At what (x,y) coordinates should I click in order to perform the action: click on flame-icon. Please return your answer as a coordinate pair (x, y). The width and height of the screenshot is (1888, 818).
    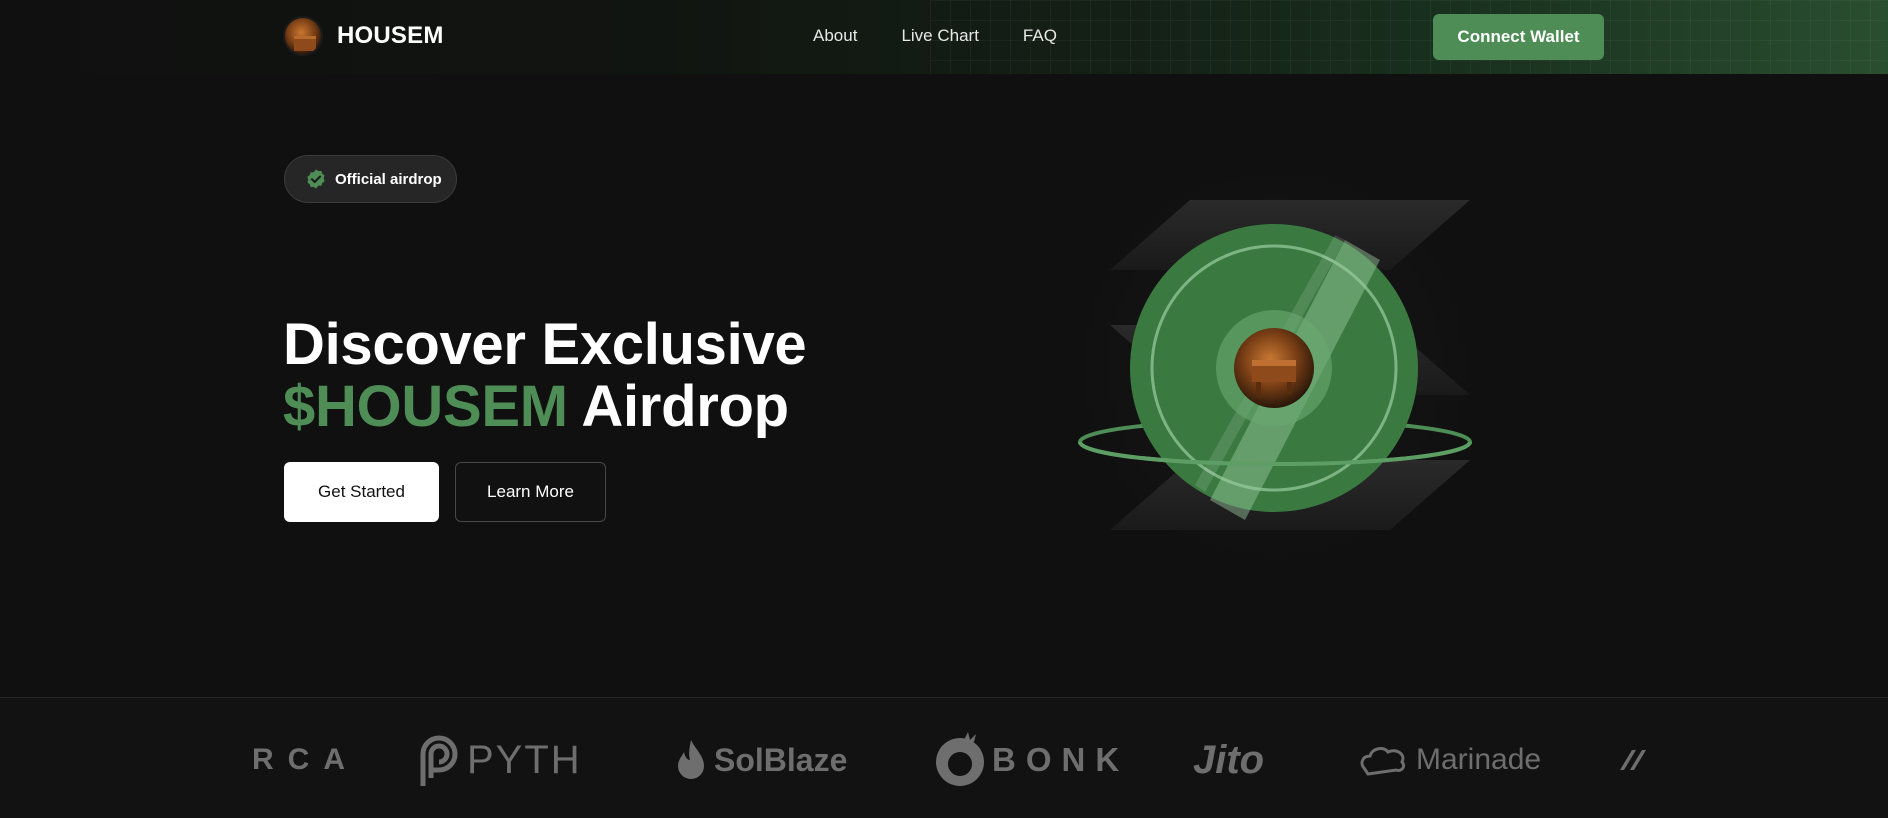
    Looking at the image, I should click on (691, 759).